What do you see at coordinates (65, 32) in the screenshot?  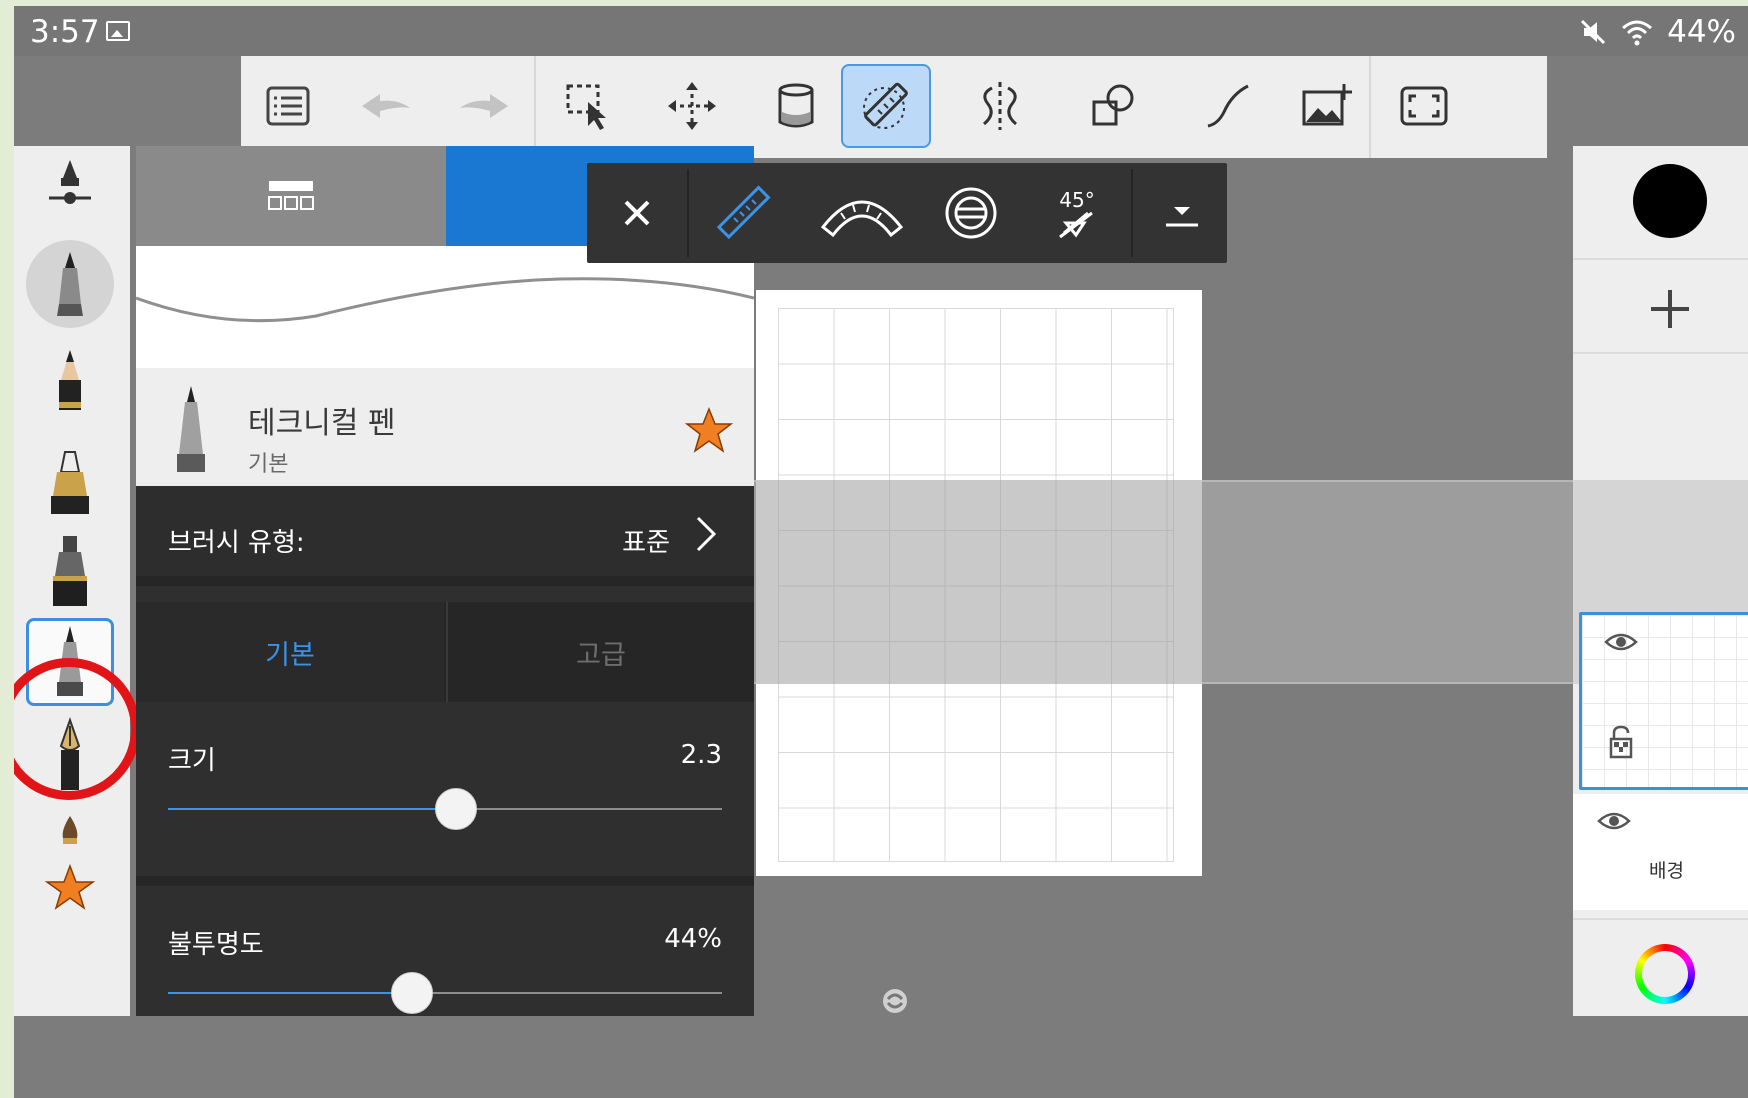 I see `status-time: 3:57` at bounding box center [65, 32].